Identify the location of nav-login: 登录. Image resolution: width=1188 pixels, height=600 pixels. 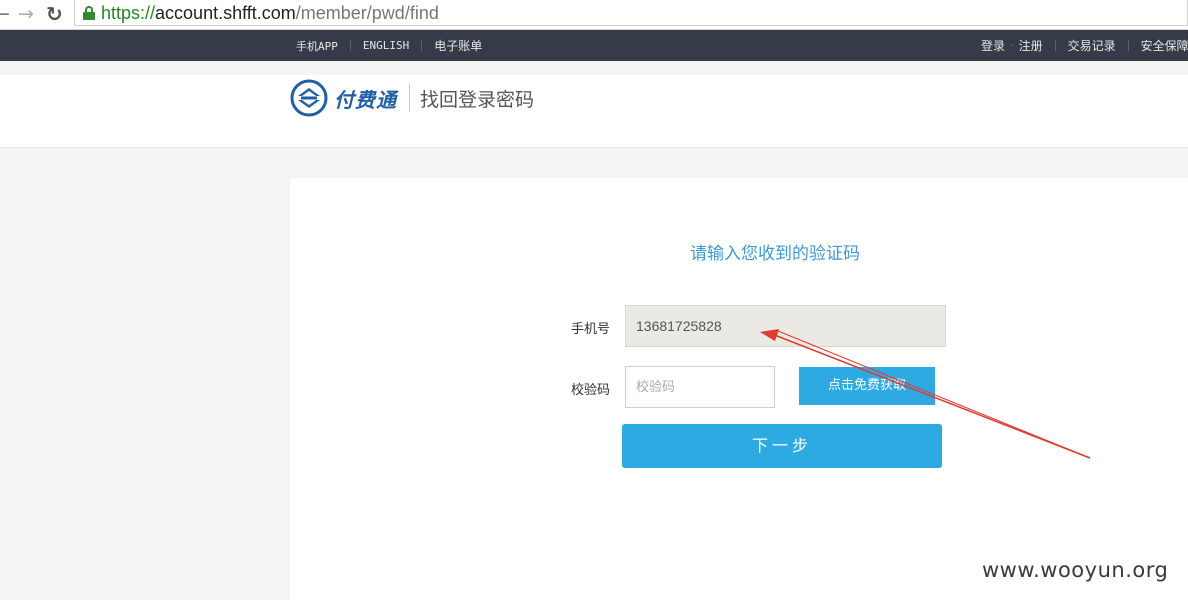
(993, 45).